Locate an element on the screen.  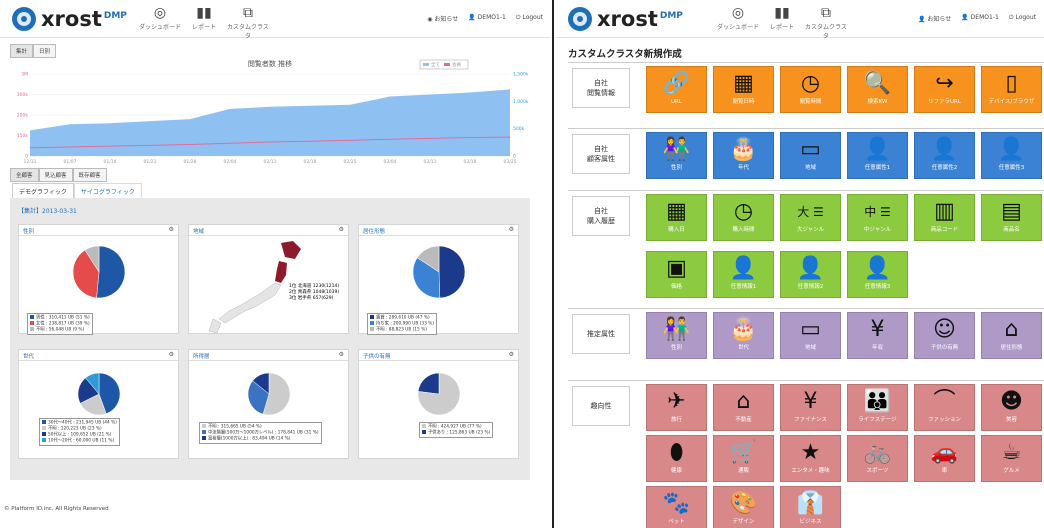
tile-register: ▣ 価格 is located at coordinates (676, 274).